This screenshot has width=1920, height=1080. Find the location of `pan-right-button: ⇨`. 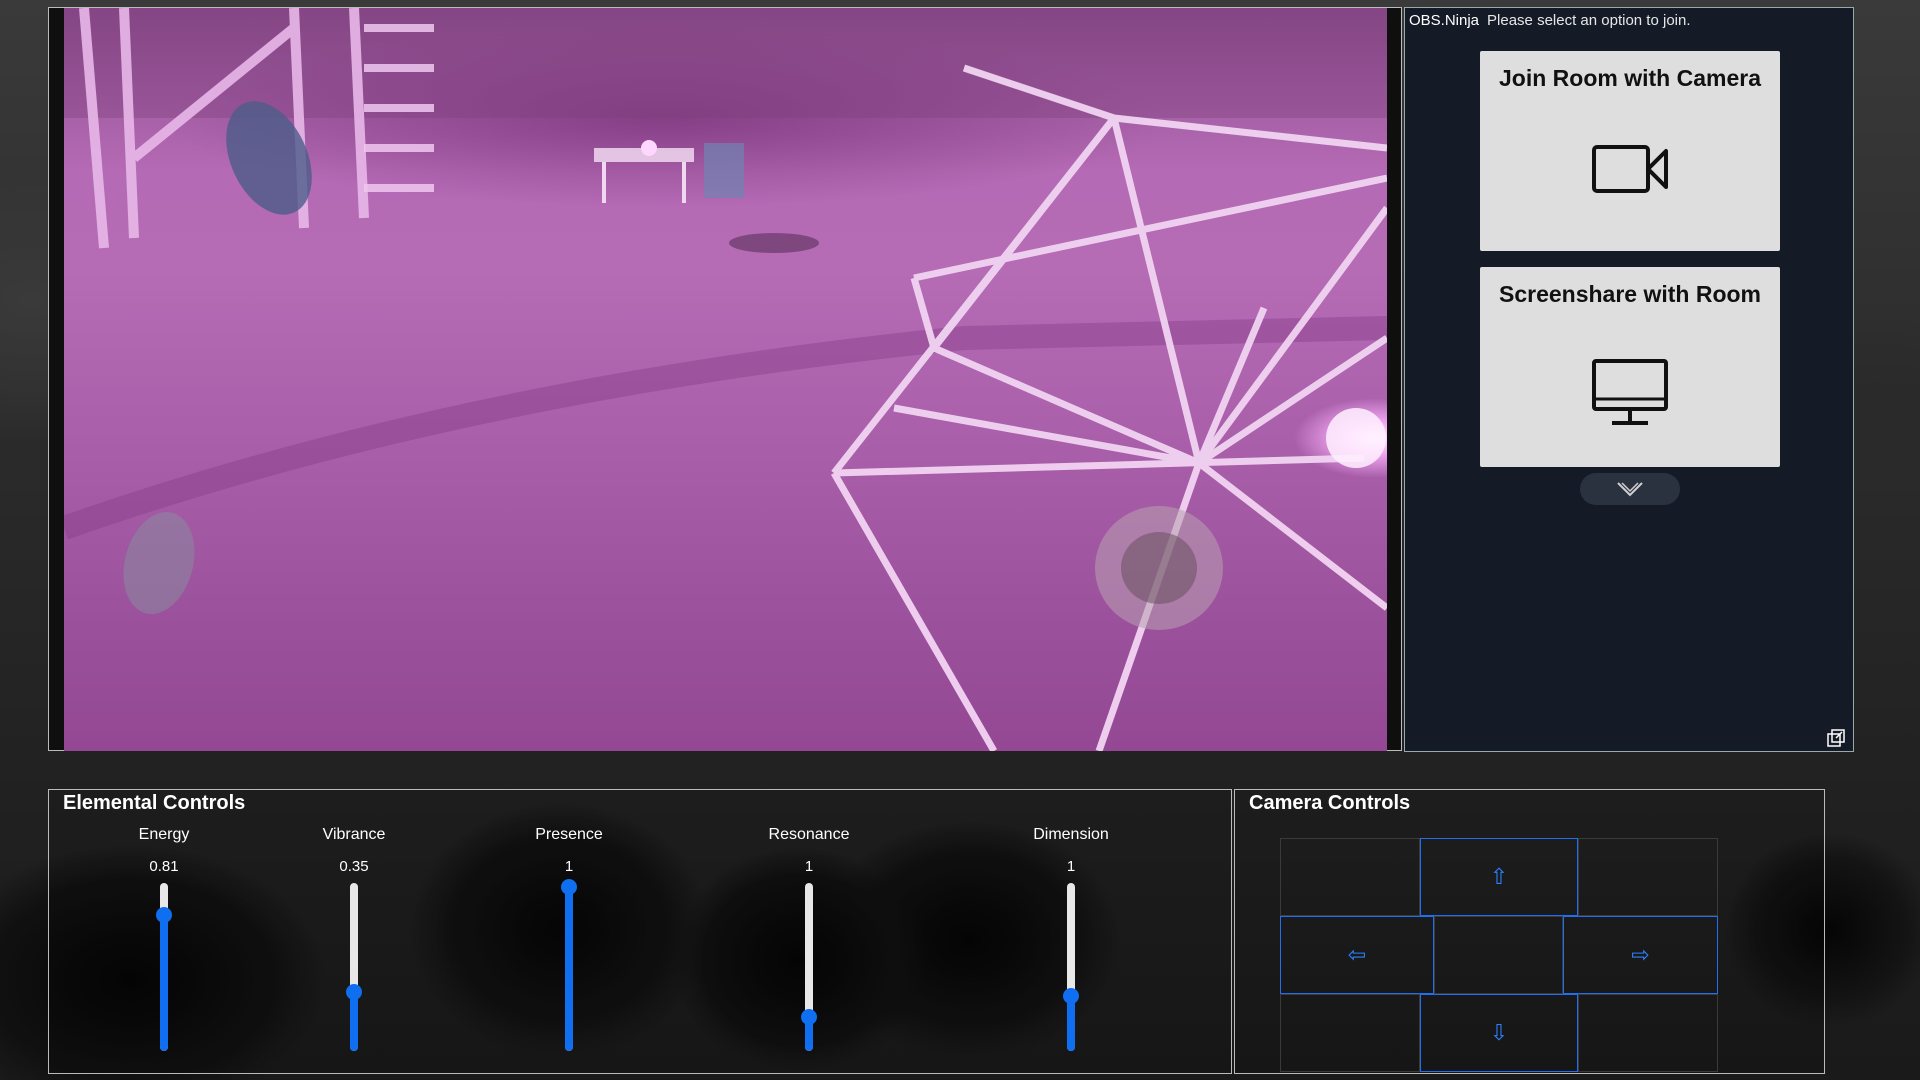

pan-right-button: ⇨ is located at coordinates (1640, 955).